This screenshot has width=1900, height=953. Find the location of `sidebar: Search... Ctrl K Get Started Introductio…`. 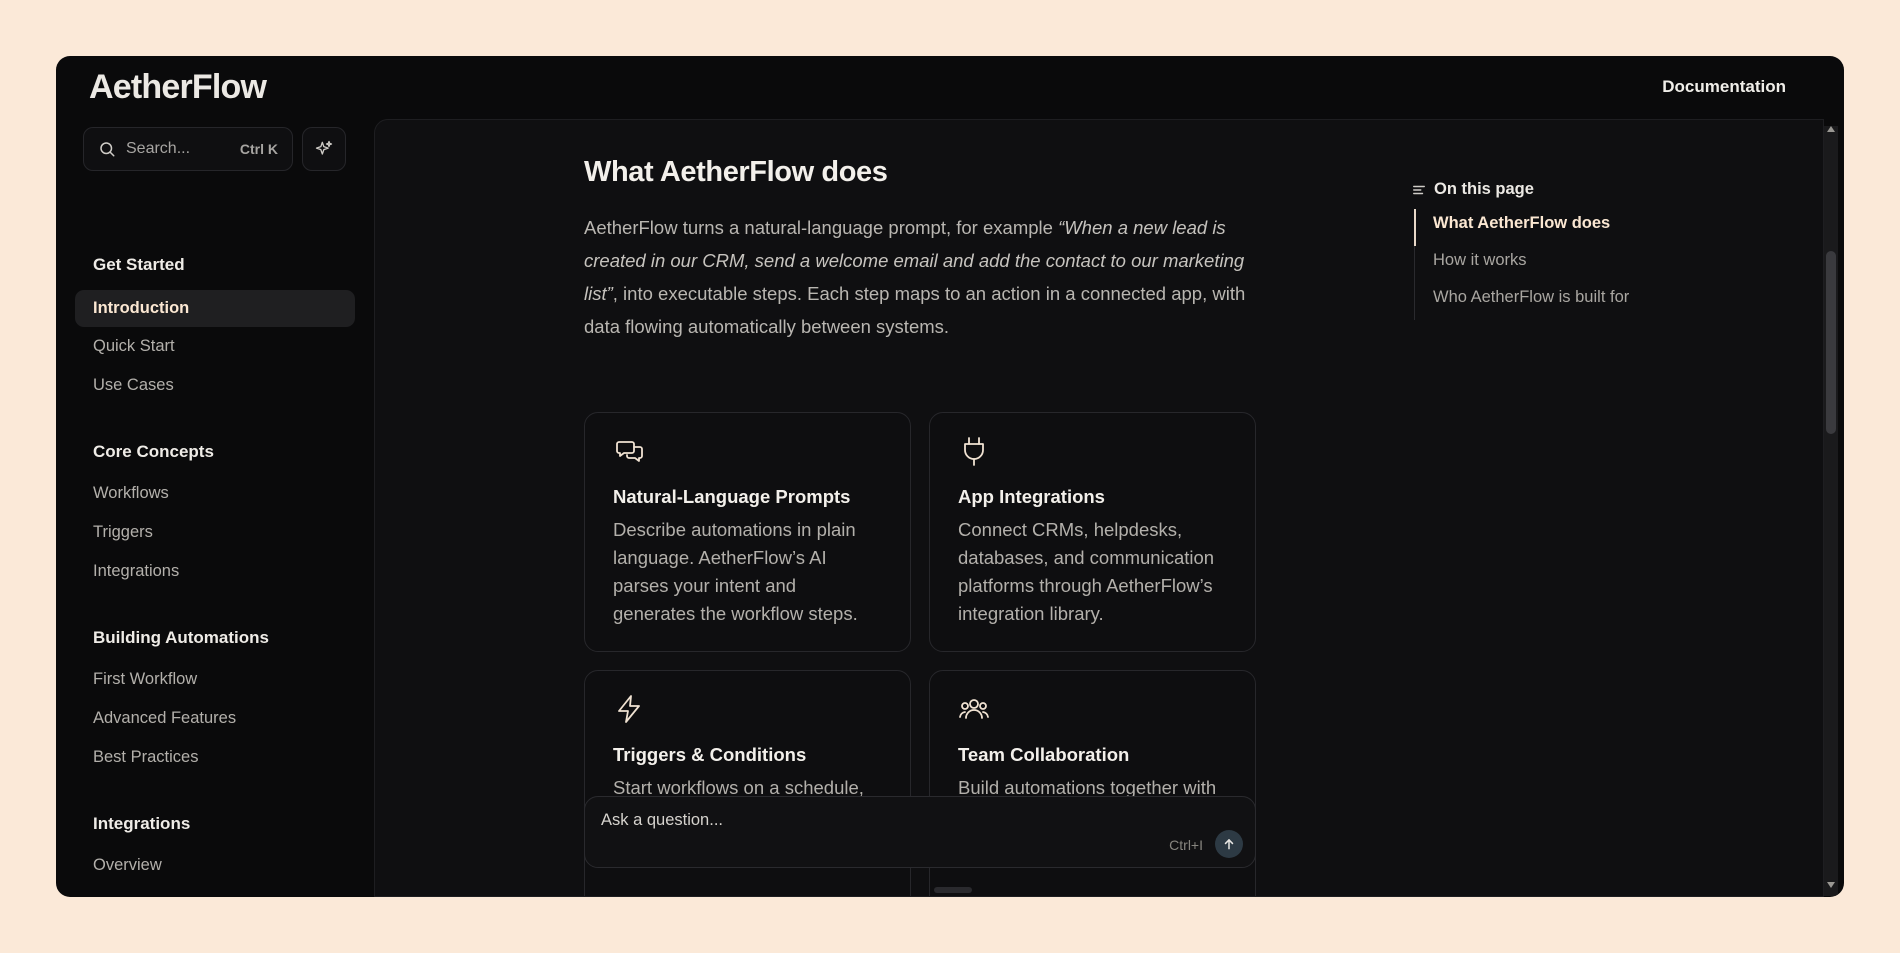

sidebar: Search... Ctrl K Get Started Introductio… is located at coordinates (211, 508).